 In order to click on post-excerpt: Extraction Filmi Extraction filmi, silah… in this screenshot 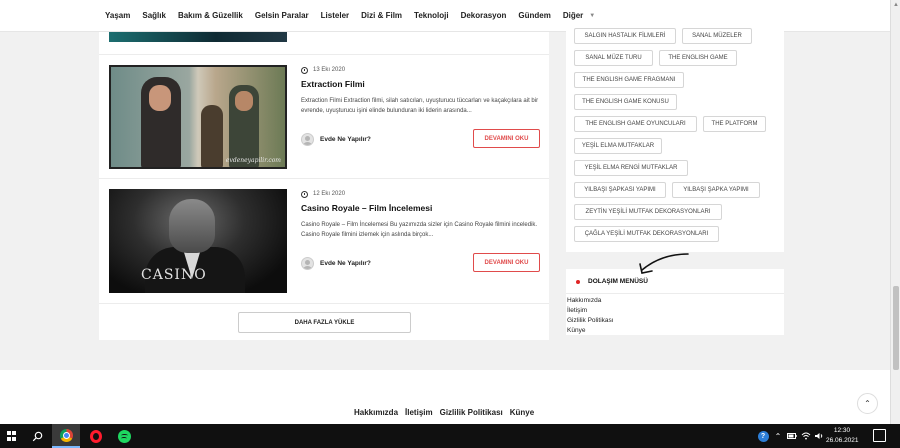, I will do `click(420, 106)`.